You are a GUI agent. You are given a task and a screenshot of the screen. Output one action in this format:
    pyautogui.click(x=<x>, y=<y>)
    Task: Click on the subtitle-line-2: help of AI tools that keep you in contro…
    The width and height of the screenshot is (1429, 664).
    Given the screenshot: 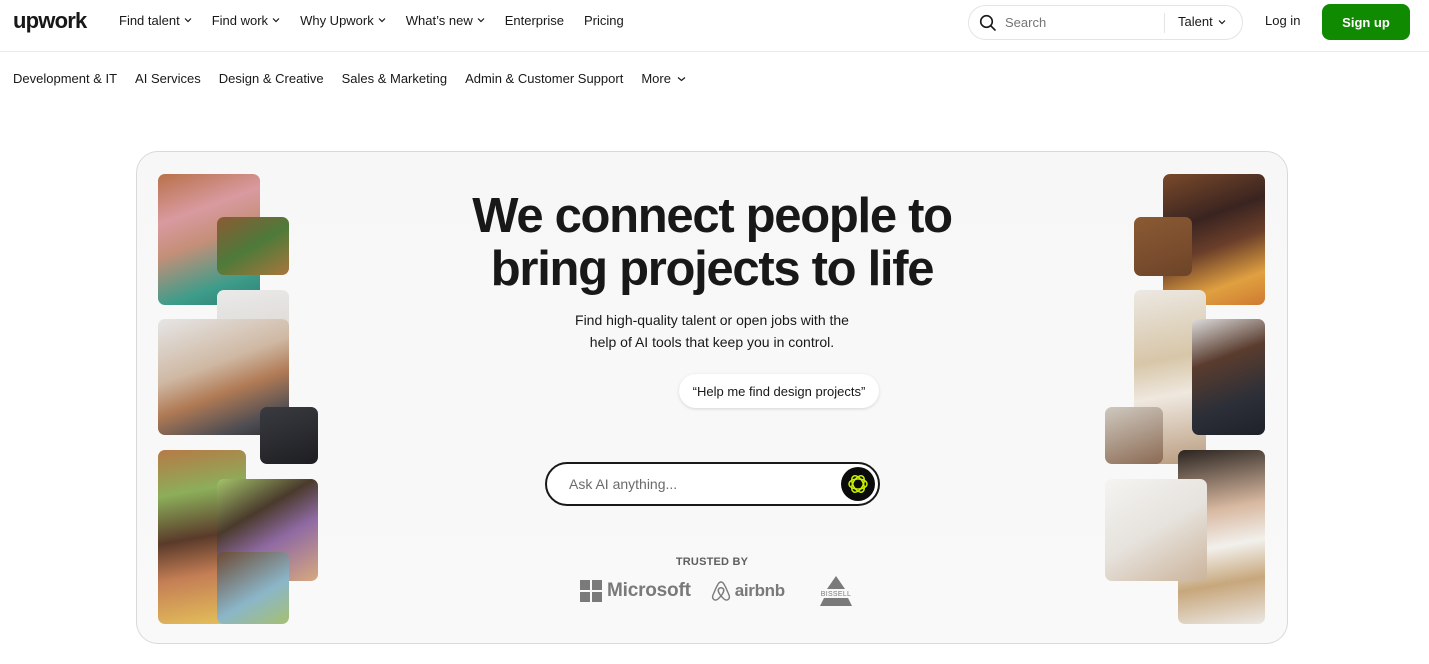 What is the action you would take?
    pyautogui.click(x=712, y=342)
    